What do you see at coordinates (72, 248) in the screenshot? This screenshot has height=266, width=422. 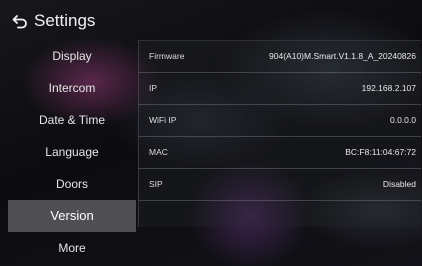 I see `sidebar-item-more: More` at bounding box center [72, 248].